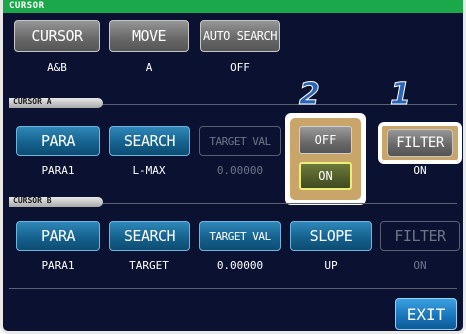 This screenshot has height=334, width=466. I want to click on popup-frame: OFF ON, so click(325, 159).